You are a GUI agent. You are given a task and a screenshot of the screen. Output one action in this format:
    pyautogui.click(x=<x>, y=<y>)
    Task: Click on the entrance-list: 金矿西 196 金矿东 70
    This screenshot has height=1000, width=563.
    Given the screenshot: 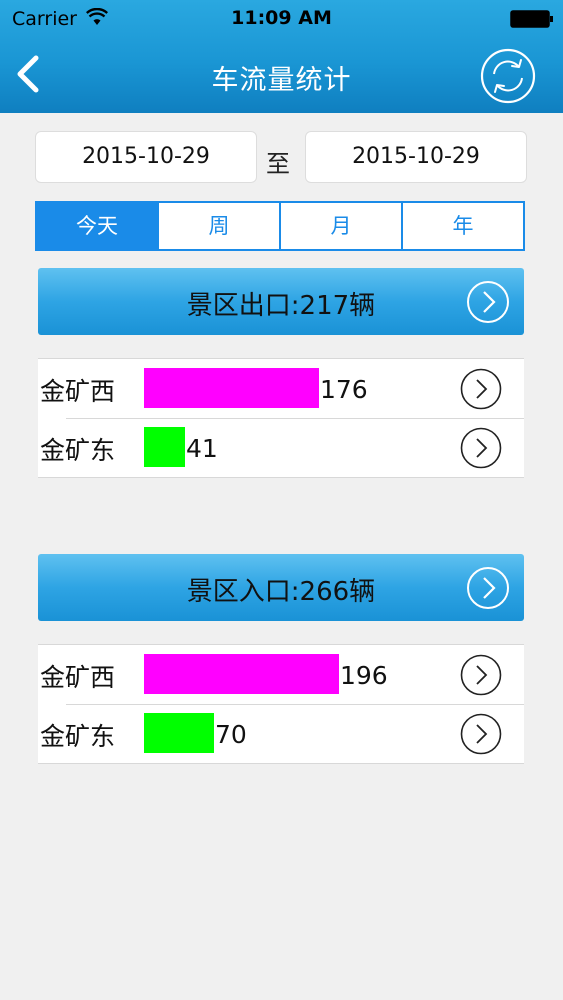 What is the action you would take?
    pyautogui.click(x=281, y=704)
    